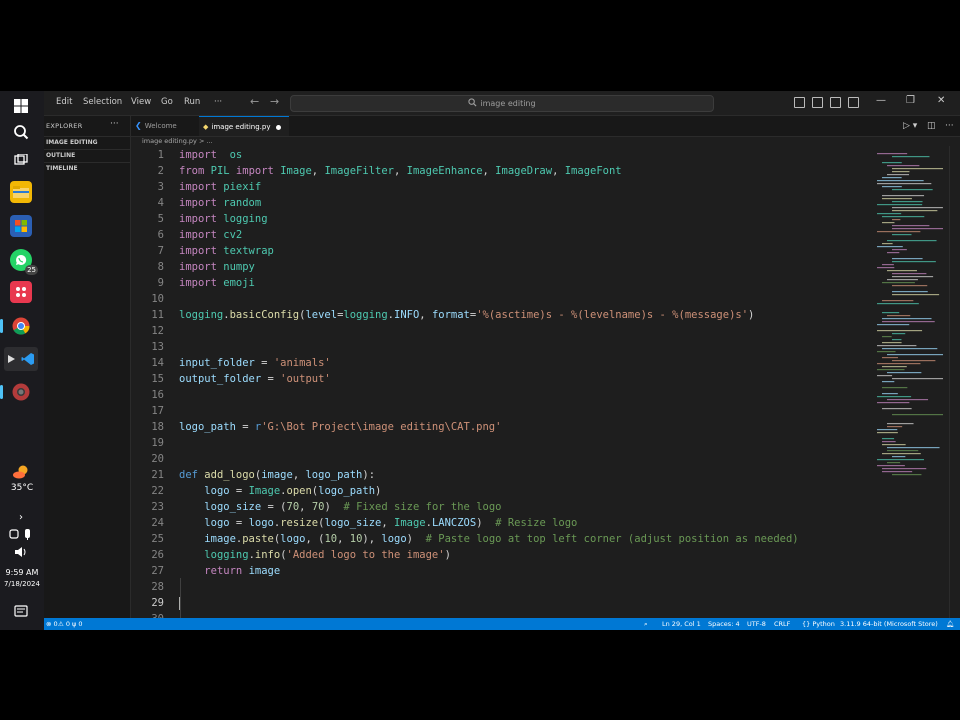  What do you see at coordinates (950, 624) in the screenshot?
I see `bell-icon: 🔔︎` at bounding box center [950, 624].